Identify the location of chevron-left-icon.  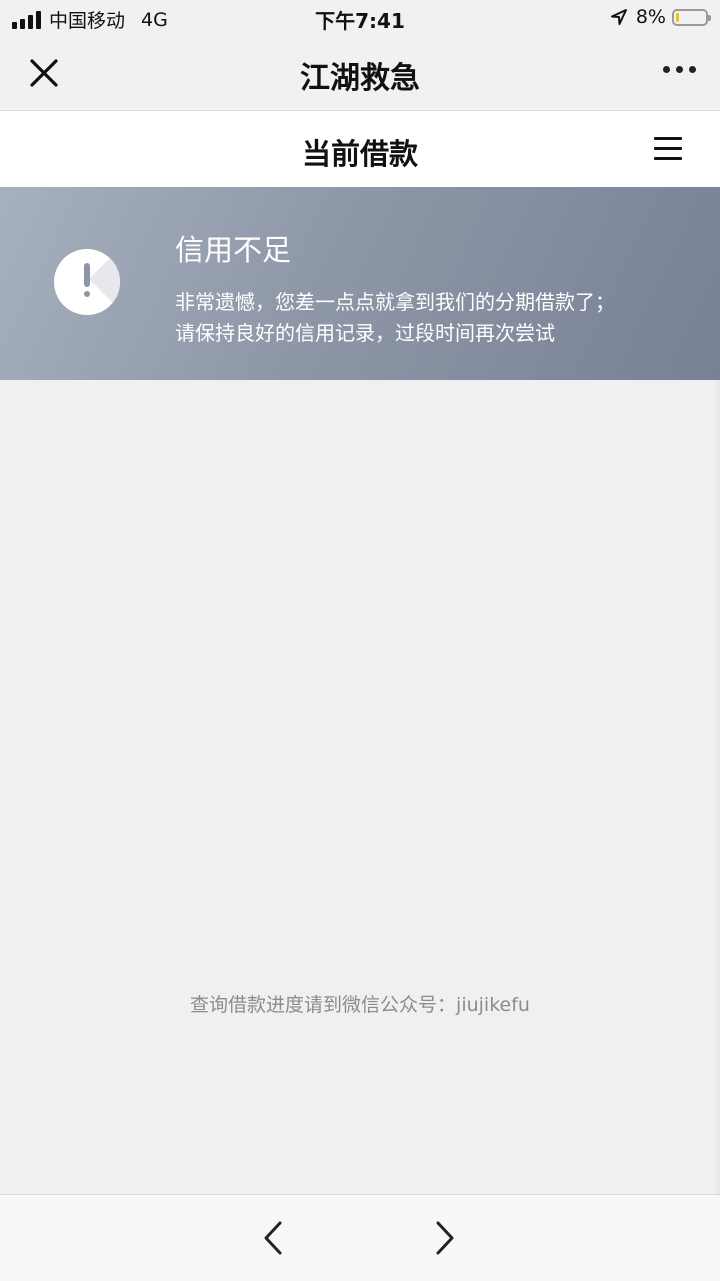
(273, 1238).